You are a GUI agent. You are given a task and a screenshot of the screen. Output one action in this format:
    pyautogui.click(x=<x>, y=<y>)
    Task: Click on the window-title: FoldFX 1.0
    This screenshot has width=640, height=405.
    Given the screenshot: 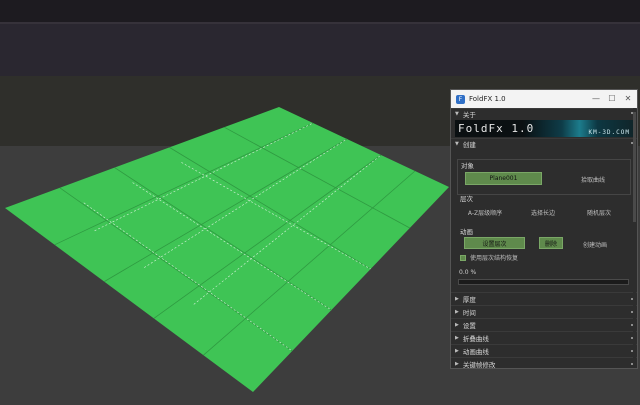 What is the action you would take?
    pyautogui.click(x=487, y=99)
    